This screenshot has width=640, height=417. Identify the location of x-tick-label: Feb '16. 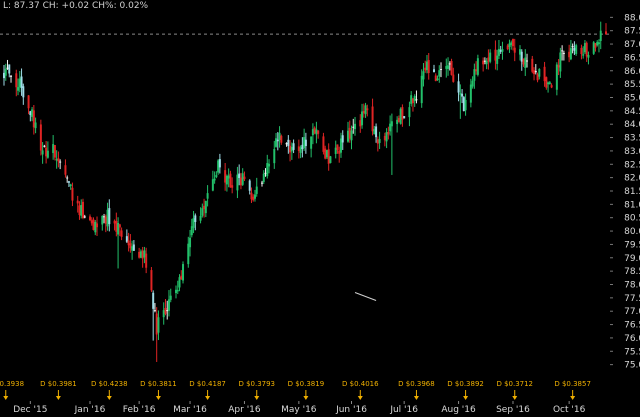
(139, 410).